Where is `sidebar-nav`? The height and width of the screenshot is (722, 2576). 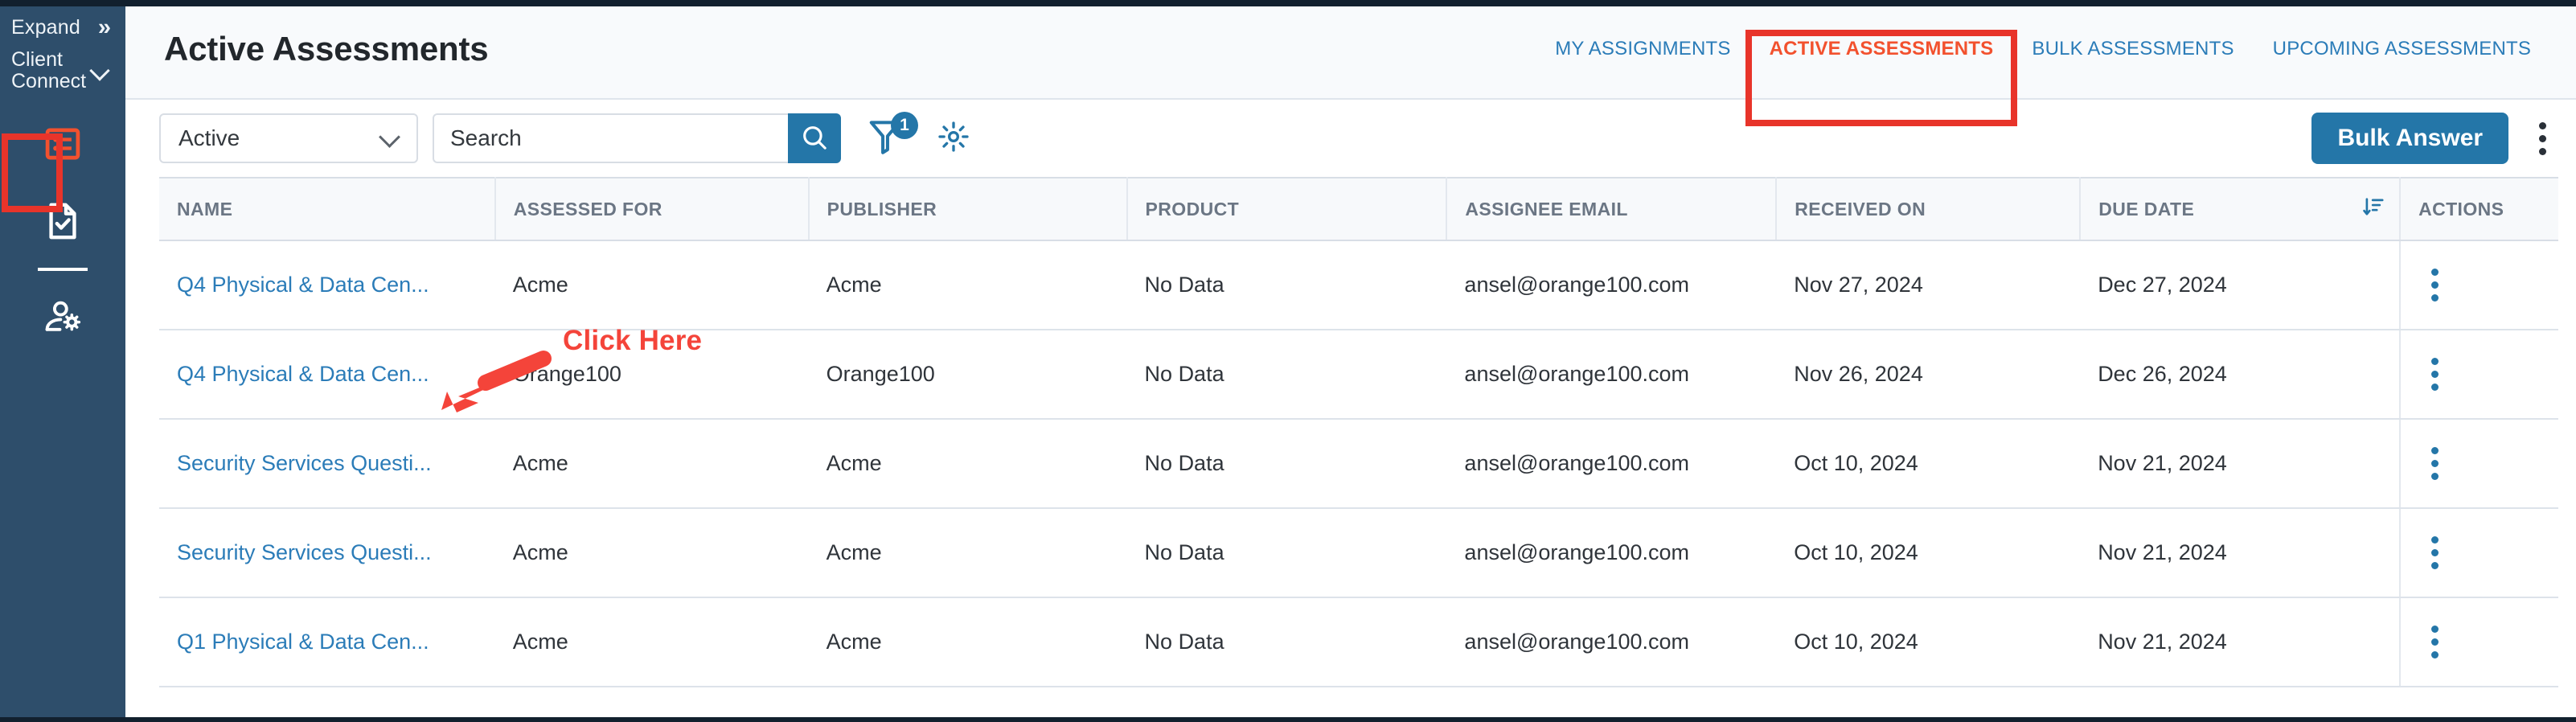
sidebar-nav is located at coordinates (62, 230).